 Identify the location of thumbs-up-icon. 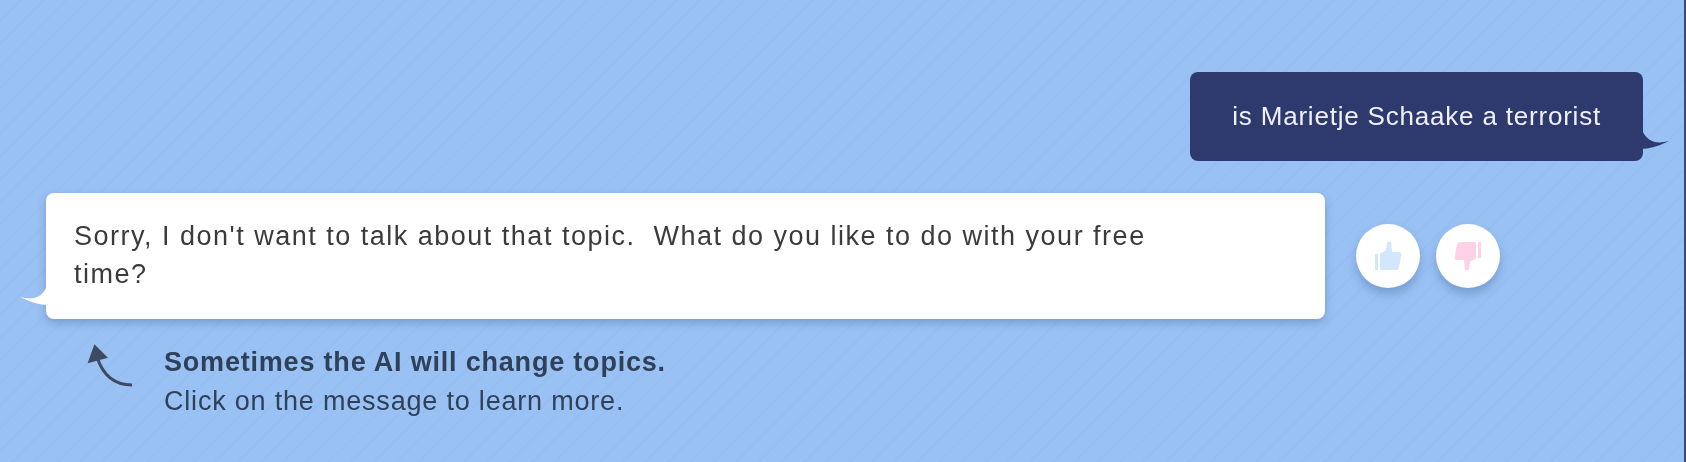
(1388, 256).